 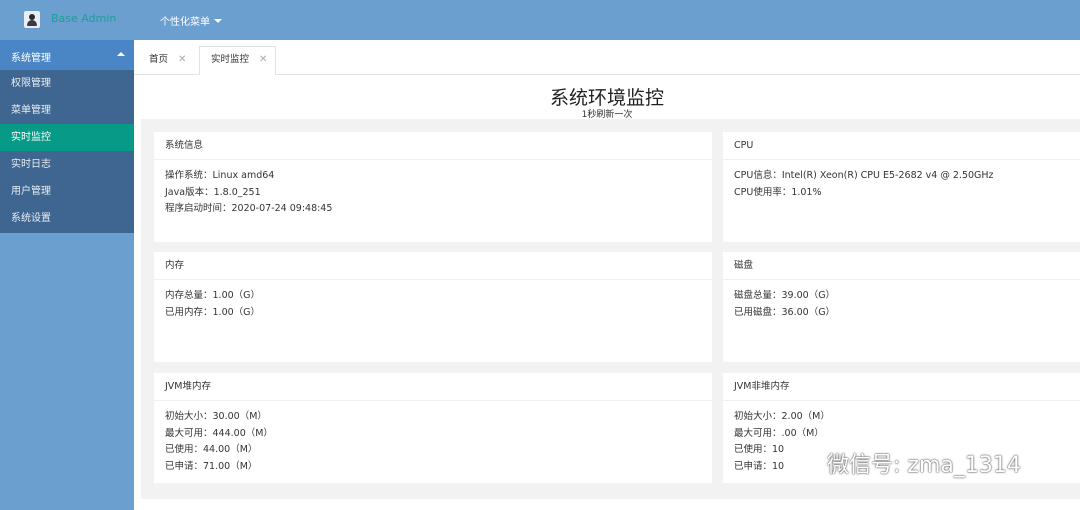 What do you see at coordinates (67, 110) in the screenshot?
I see `sidebar-item-menus: 菜单管理` at bounding box center [67, 110].